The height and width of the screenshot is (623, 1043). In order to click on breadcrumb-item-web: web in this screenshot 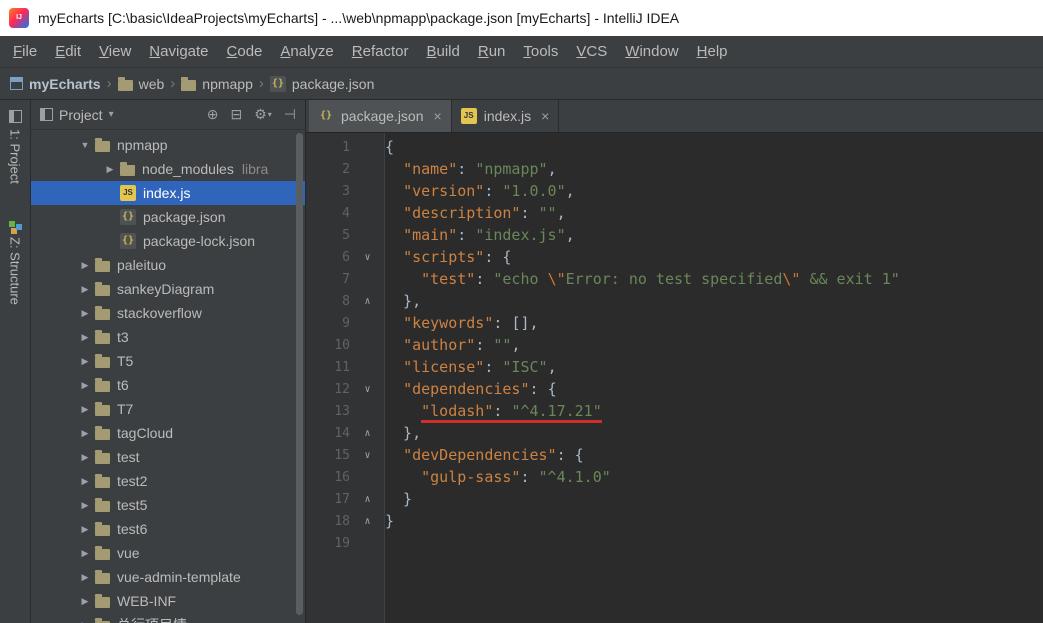, I will do `click(140, 84)`.